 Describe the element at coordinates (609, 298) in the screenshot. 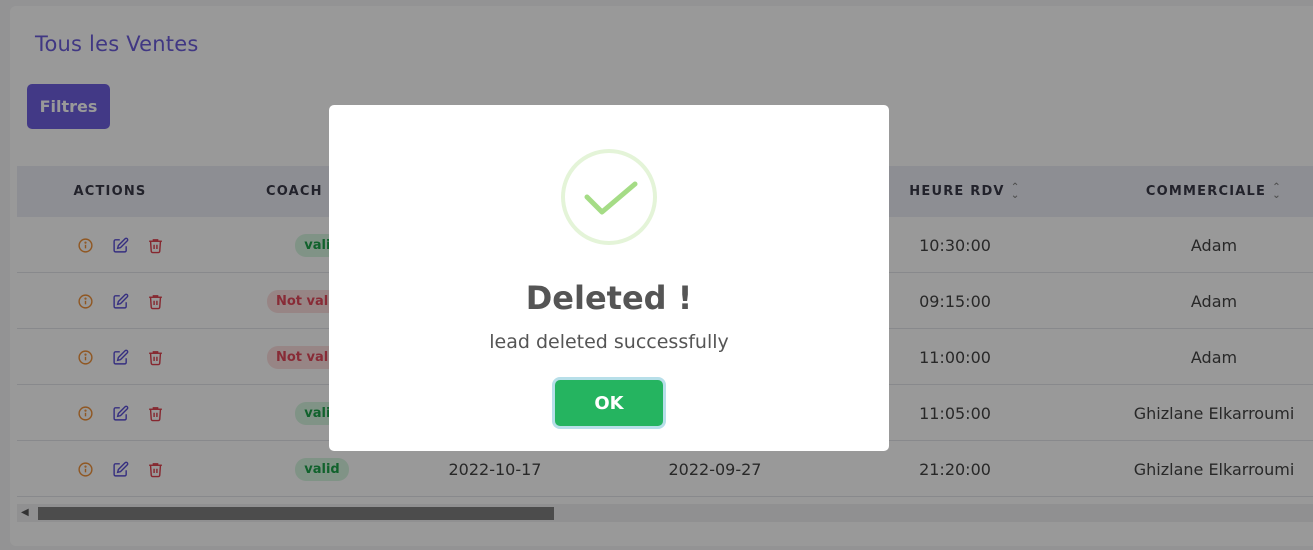

I see `dialog-title: Deleted !` at that location.